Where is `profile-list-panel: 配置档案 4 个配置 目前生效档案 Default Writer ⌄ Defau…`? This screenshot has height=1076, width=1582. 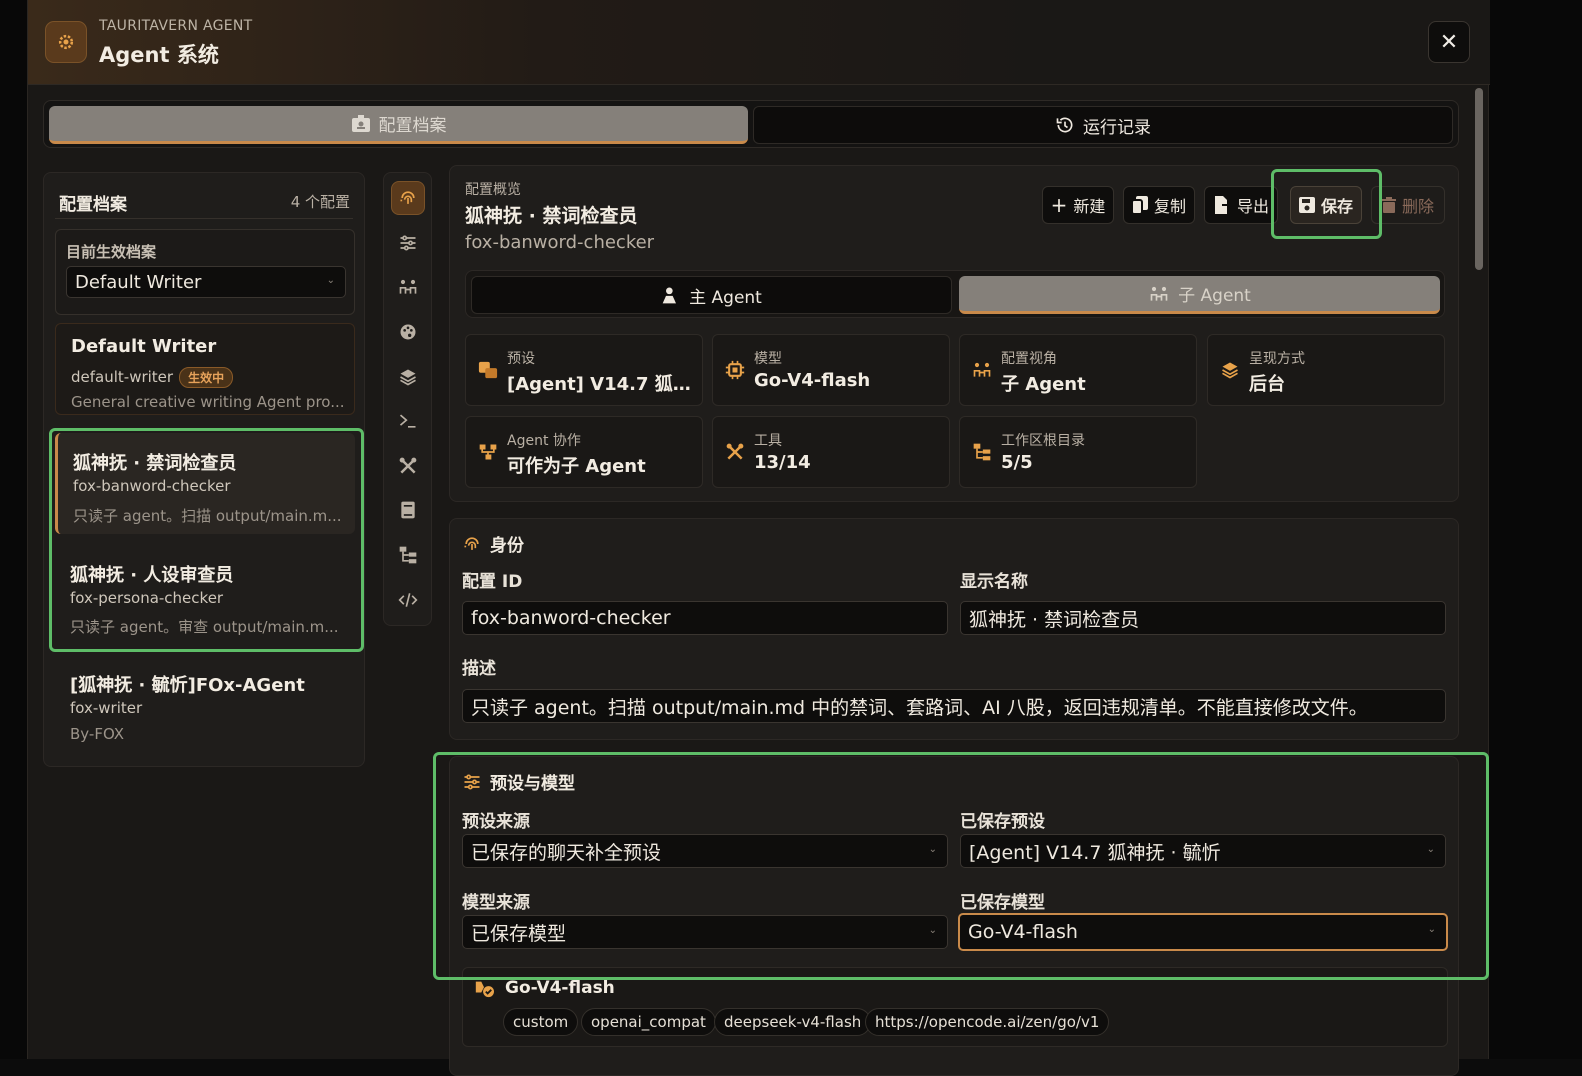 profile-list-panel: 配置档案 4 个配置 目前生效档案 Default Writer ⌄ Defau… is located at coordinates (204, 469).